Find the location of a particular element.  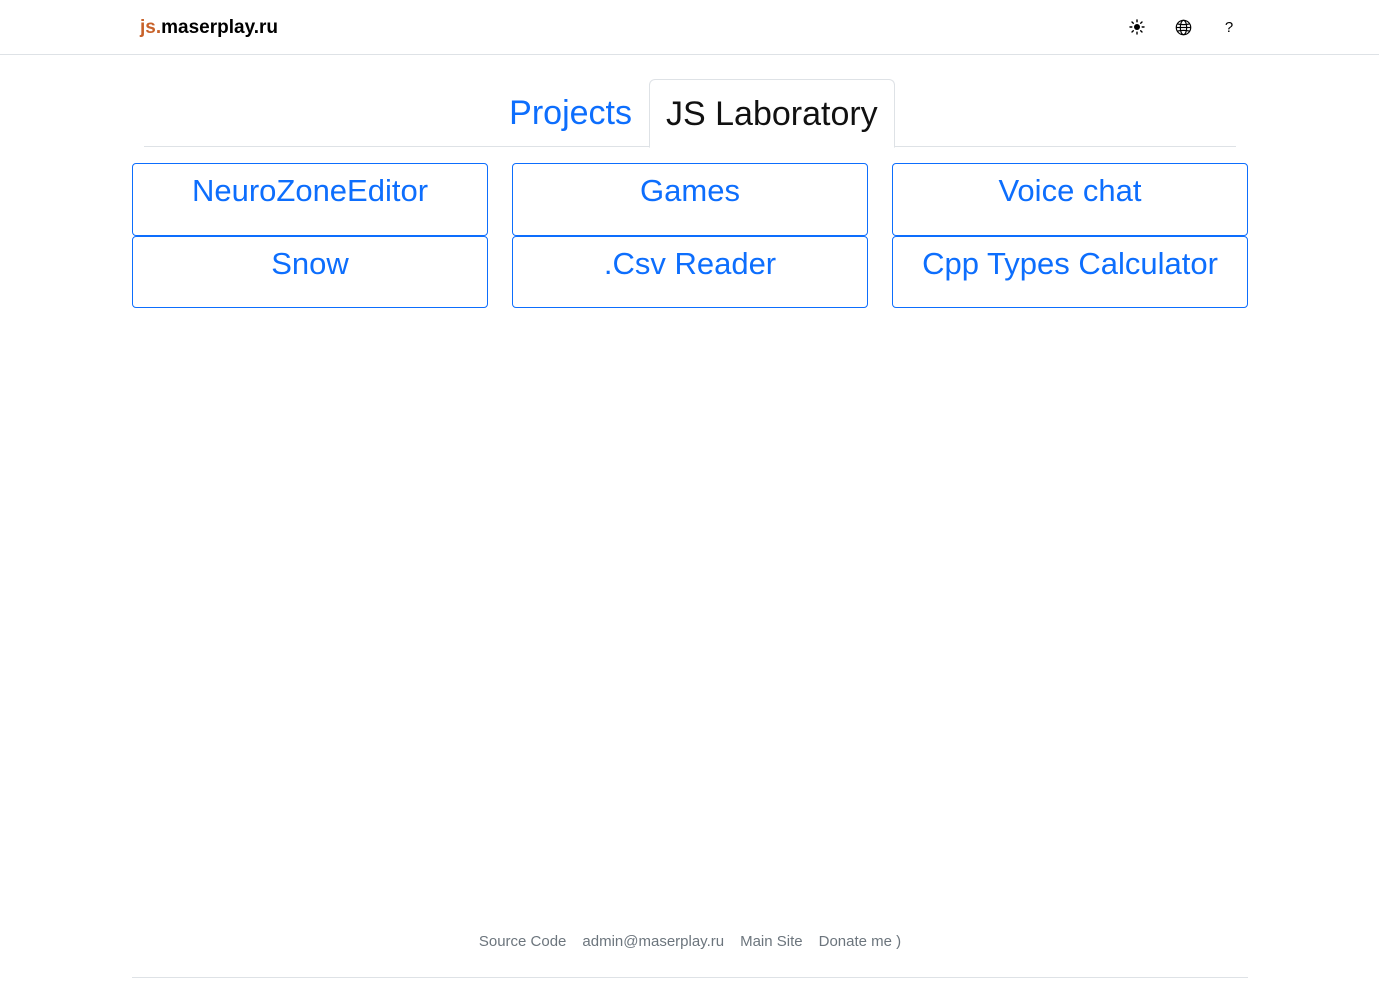

brand-logo-link: js.maserplay.ru is located at coordinates (209, 28).